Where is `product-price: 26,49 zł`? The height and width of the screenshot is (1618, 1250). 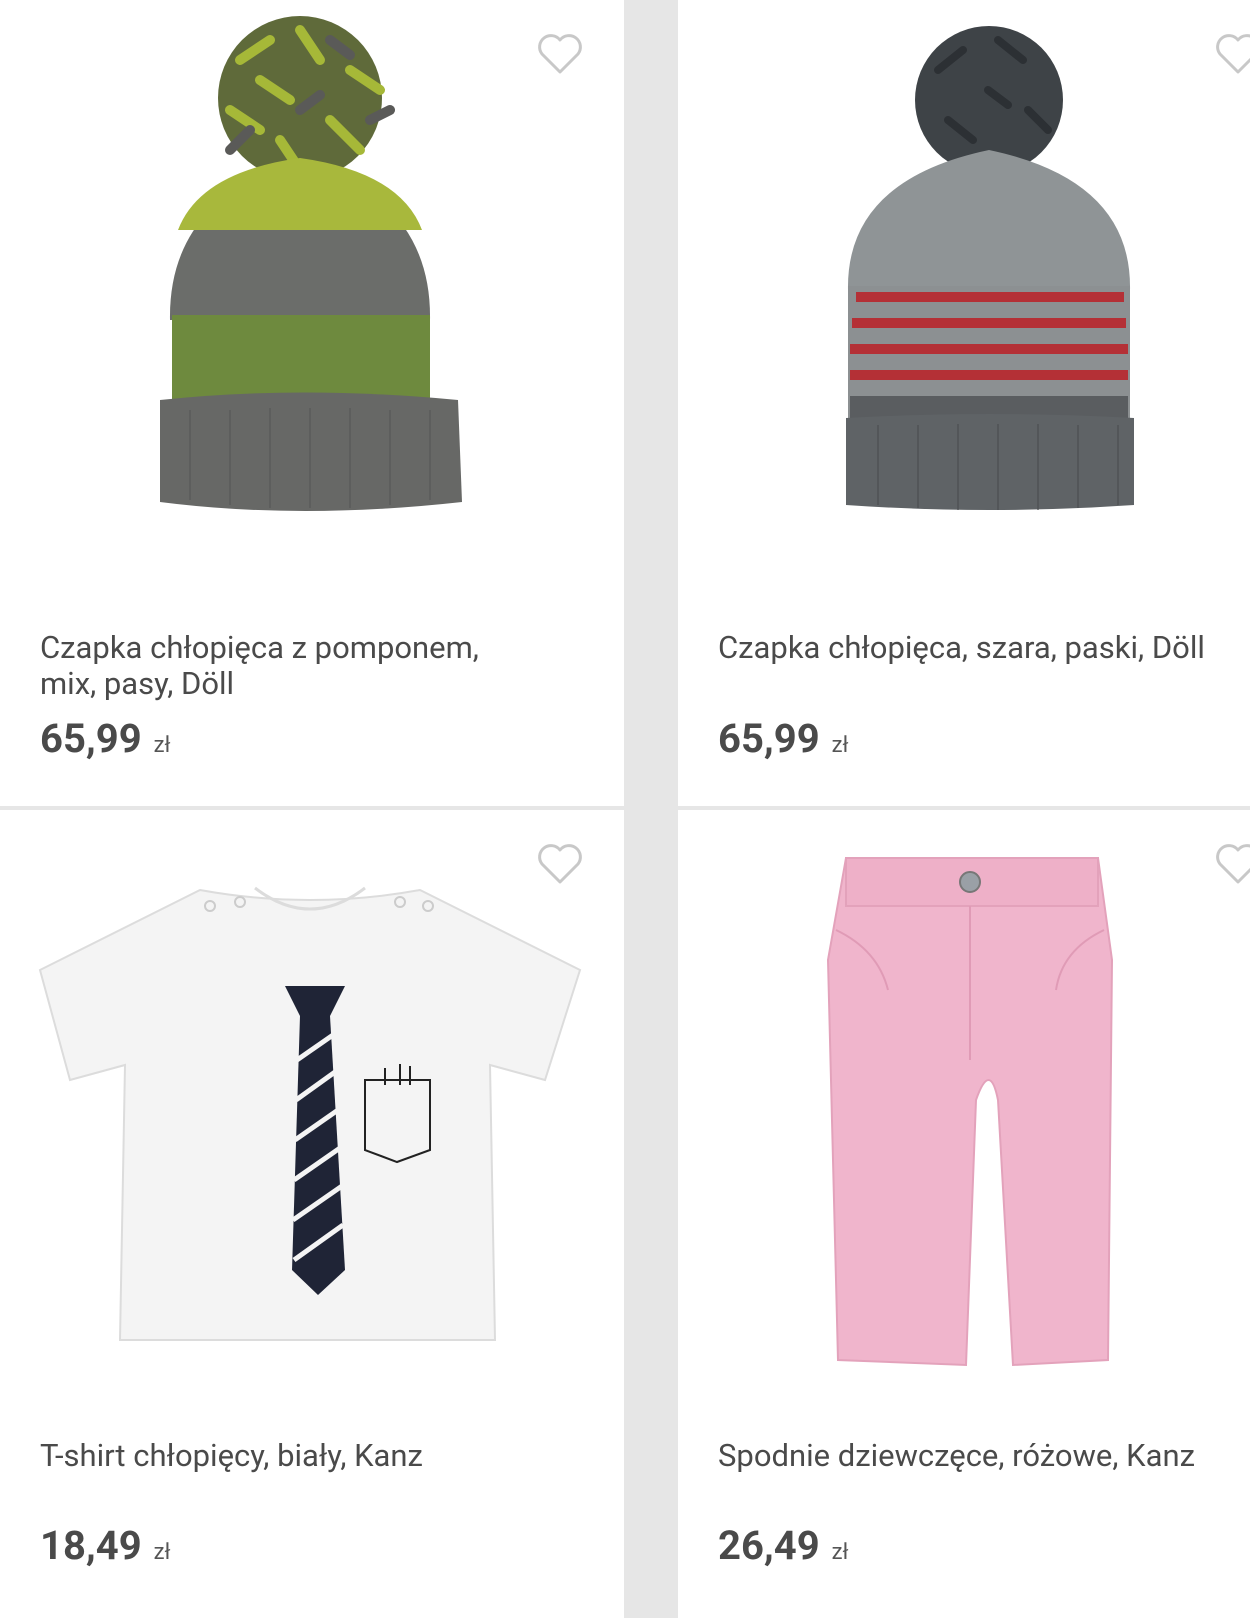 product-price: 26,49 zł is located at coordinates (783, 1549).